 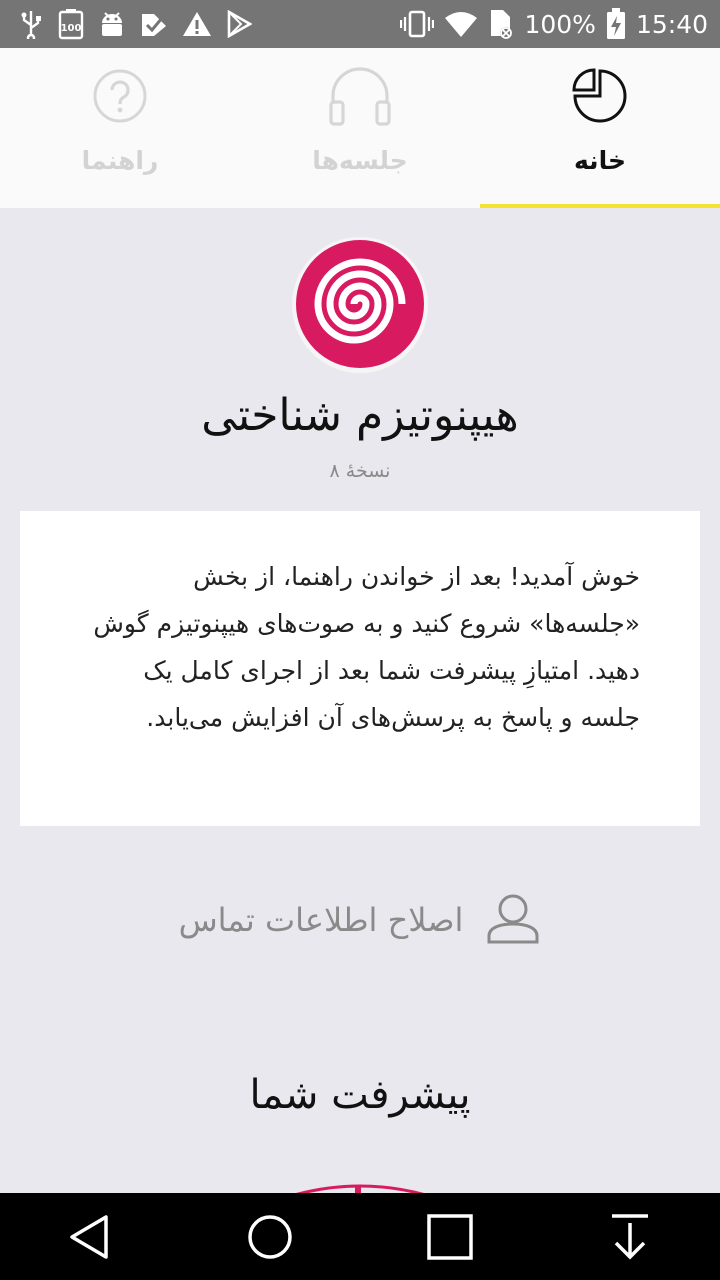 I want to click on no-sim-icon, so click(x=501, y=24).